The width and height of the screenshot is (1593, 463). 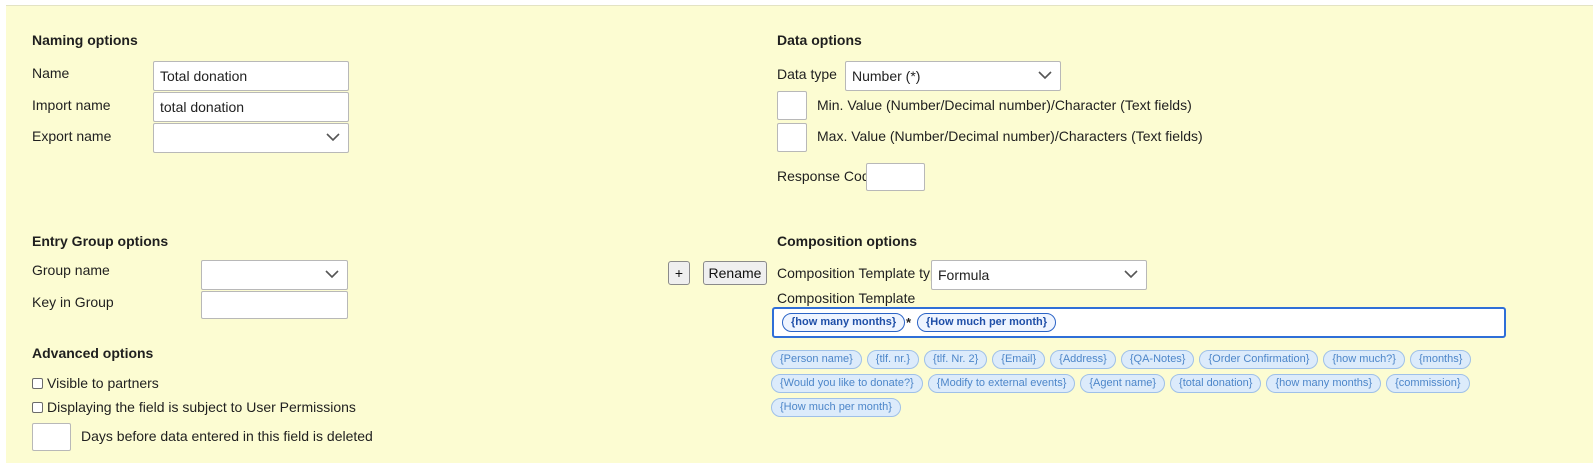 What do you see at coordinates (37, 383) in the screenshot?
I see `visible-to-partners-checkbox` at bounding box center [37, 383].